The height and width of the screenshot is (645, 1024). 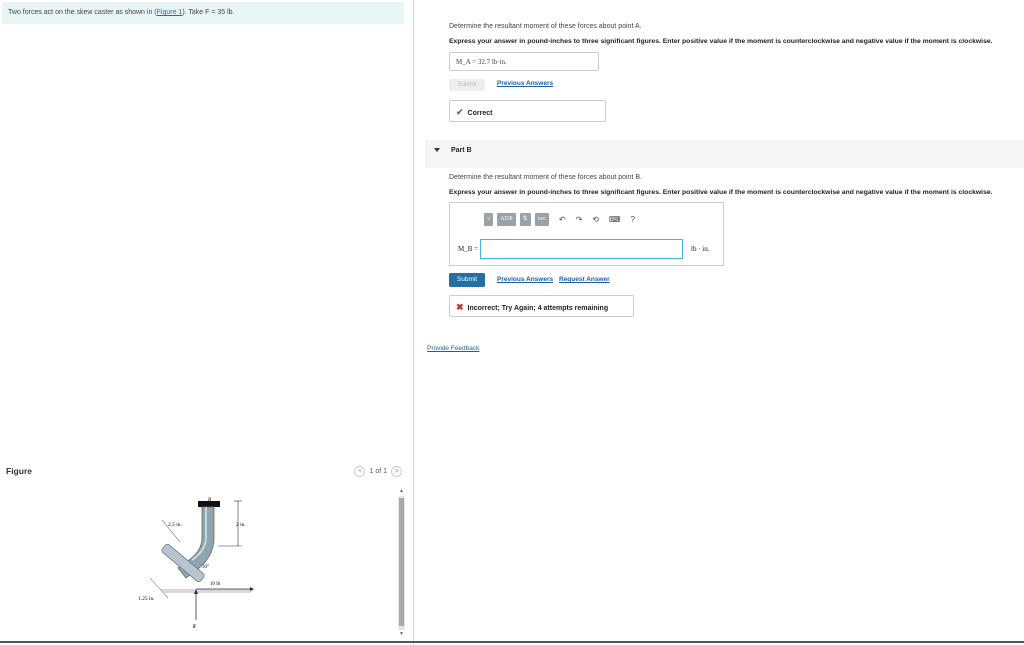 I want to click on label-dim-25: 2.5 in., so click(x=175, y=525).